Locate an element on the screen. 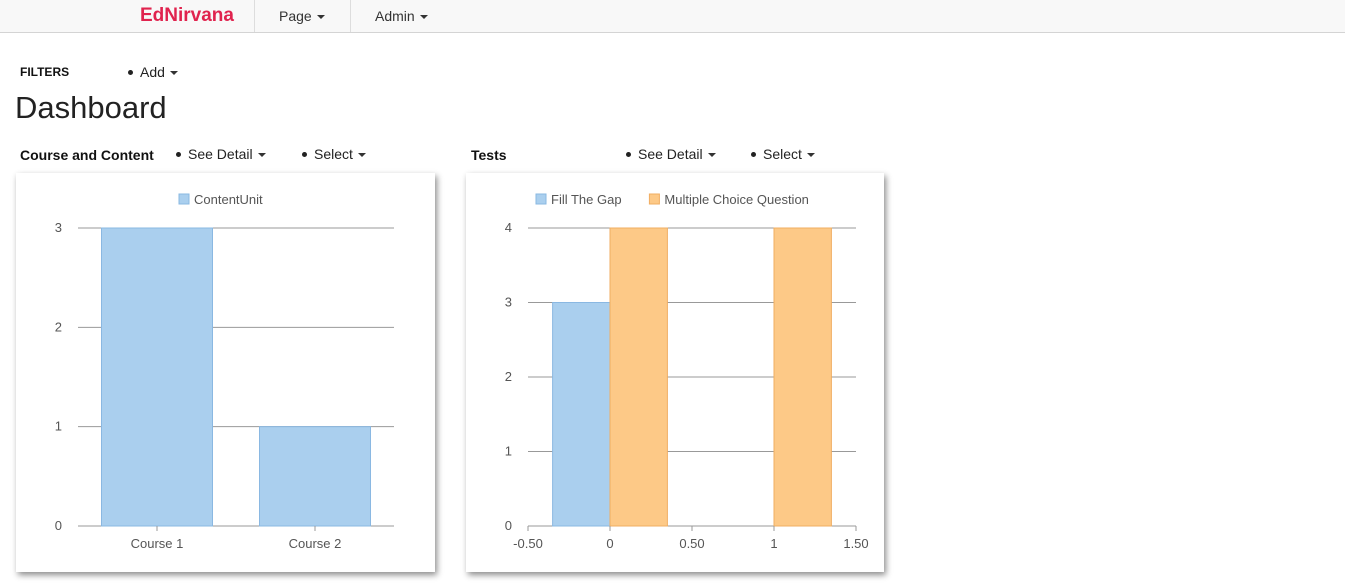  nav-page-label: Page is located at coordinates (295, 16).